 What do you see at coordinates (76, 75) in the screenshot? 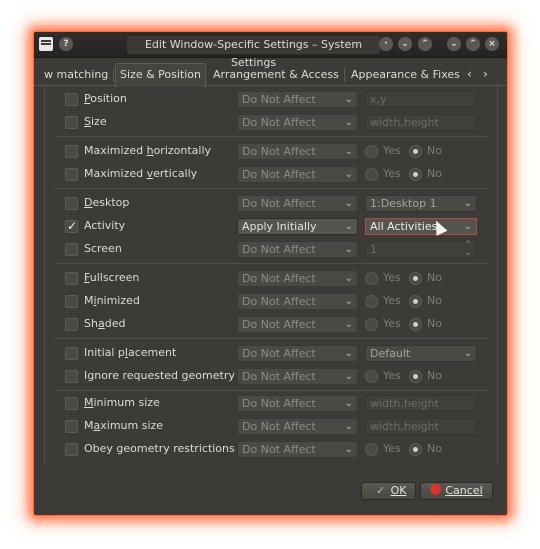
I see `tab-window-matching: w matching` at bounding box center [76, 75].